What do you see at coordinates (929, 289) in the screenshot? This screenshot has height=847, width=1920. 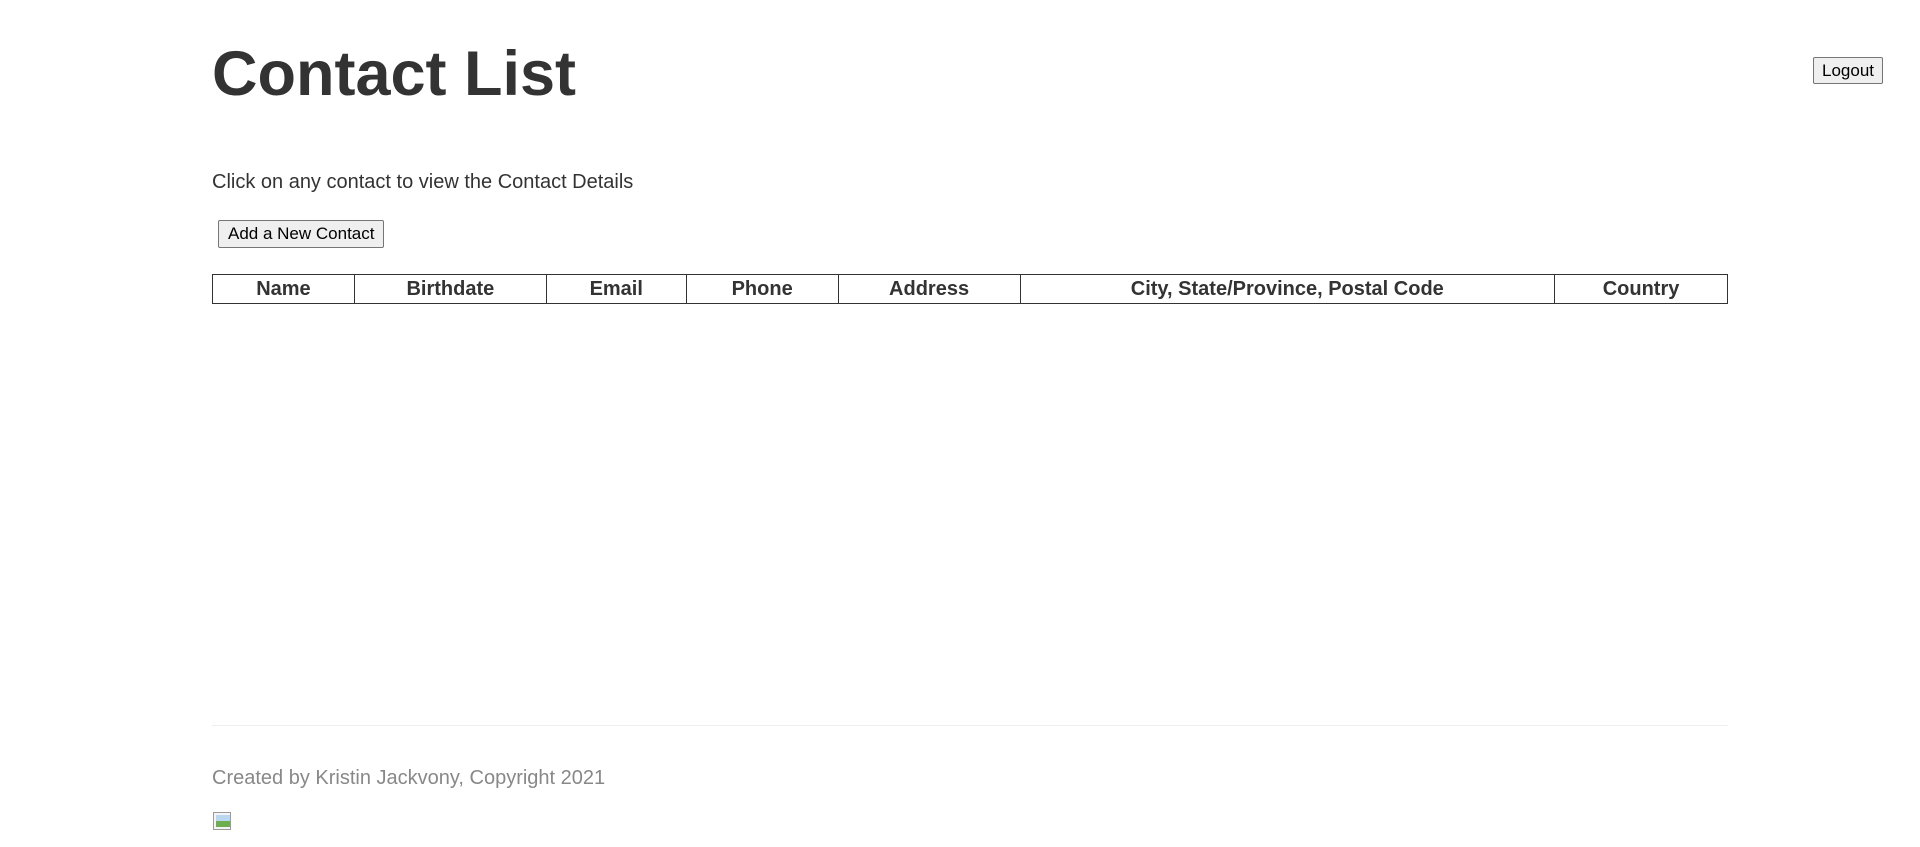 I see `column-header-address: Address` at bounding box center [929, 289].